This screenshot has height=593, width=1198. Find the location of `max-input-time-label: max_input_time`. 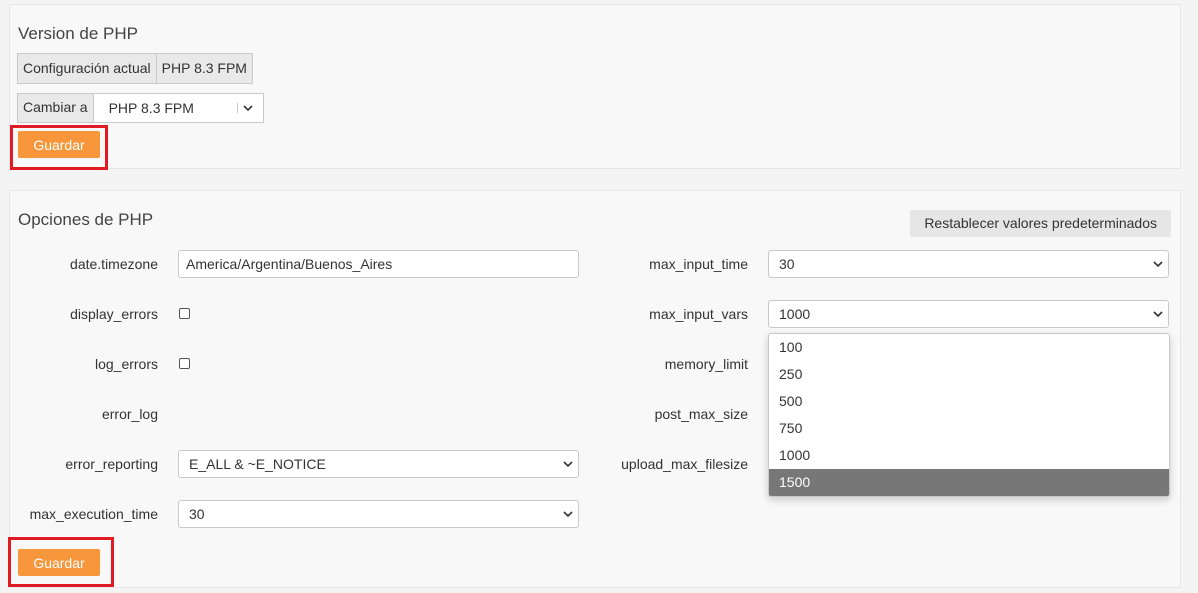

max-input-time-label: max_input_time is located at coordinates (698, 264).